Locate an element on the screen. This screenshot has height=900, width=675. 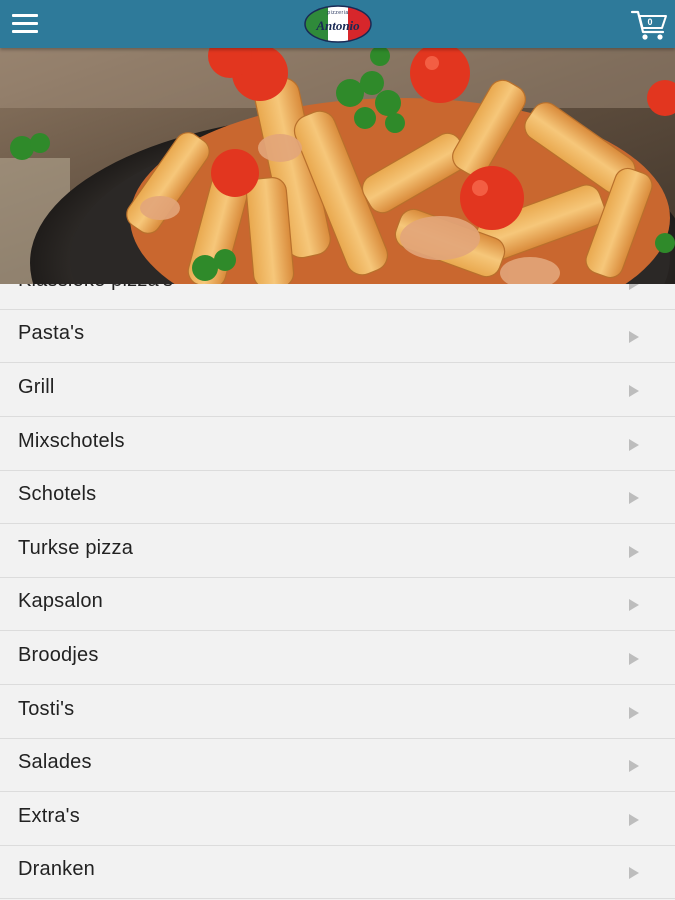
category-row-extras: Extra's is located at coordinates (337, 819).